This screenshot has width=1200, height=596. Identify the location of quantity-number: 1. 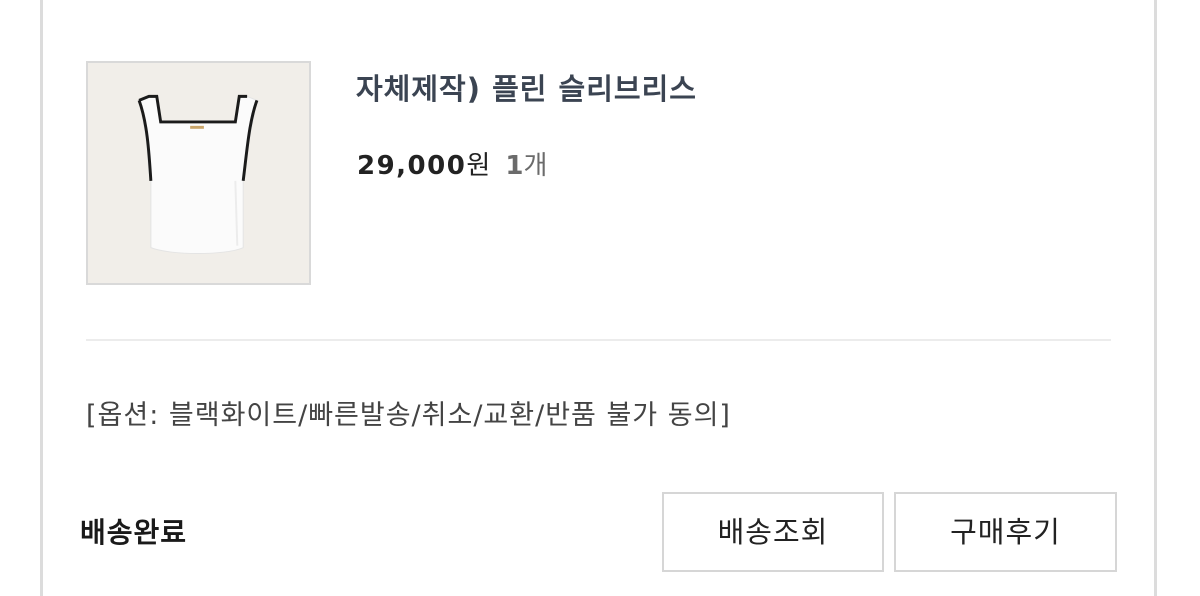
(514, 166).